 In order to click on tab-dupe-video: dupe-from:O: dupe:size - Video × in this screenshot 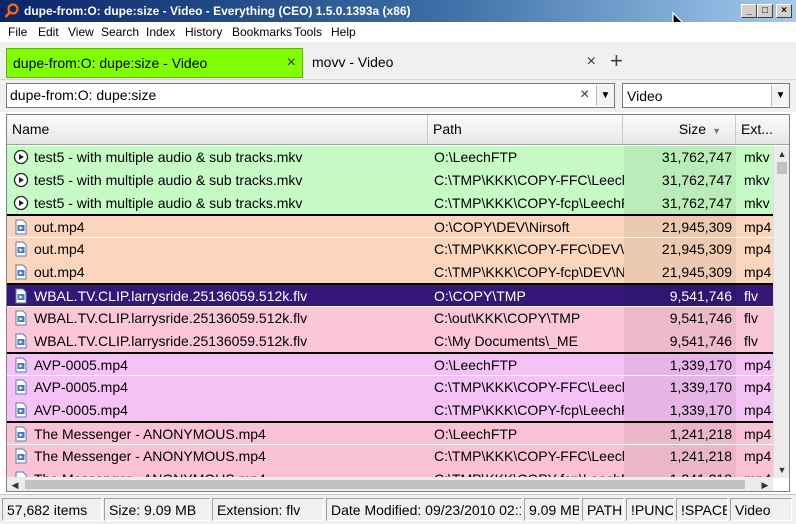, I will do `click(154, 63)`.